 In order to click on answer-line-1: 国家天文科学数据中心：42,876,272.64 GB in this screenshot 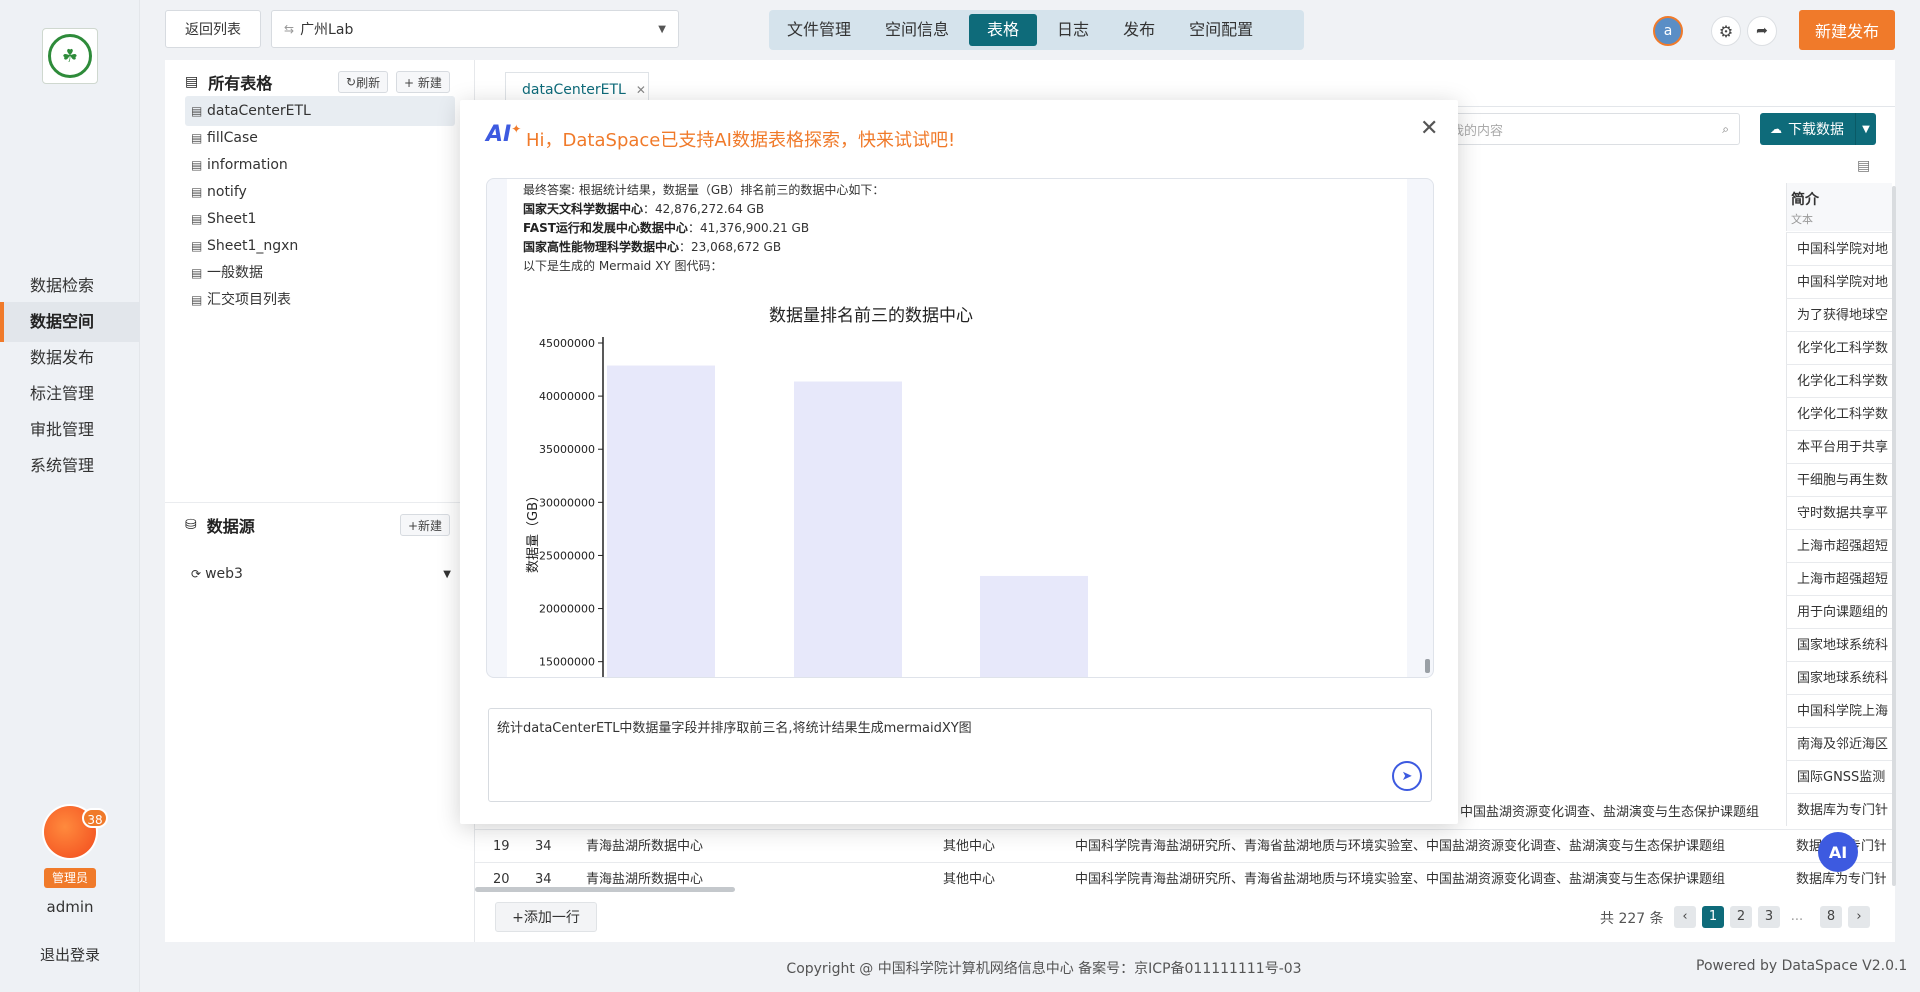, I will do `click(644, 209)`.